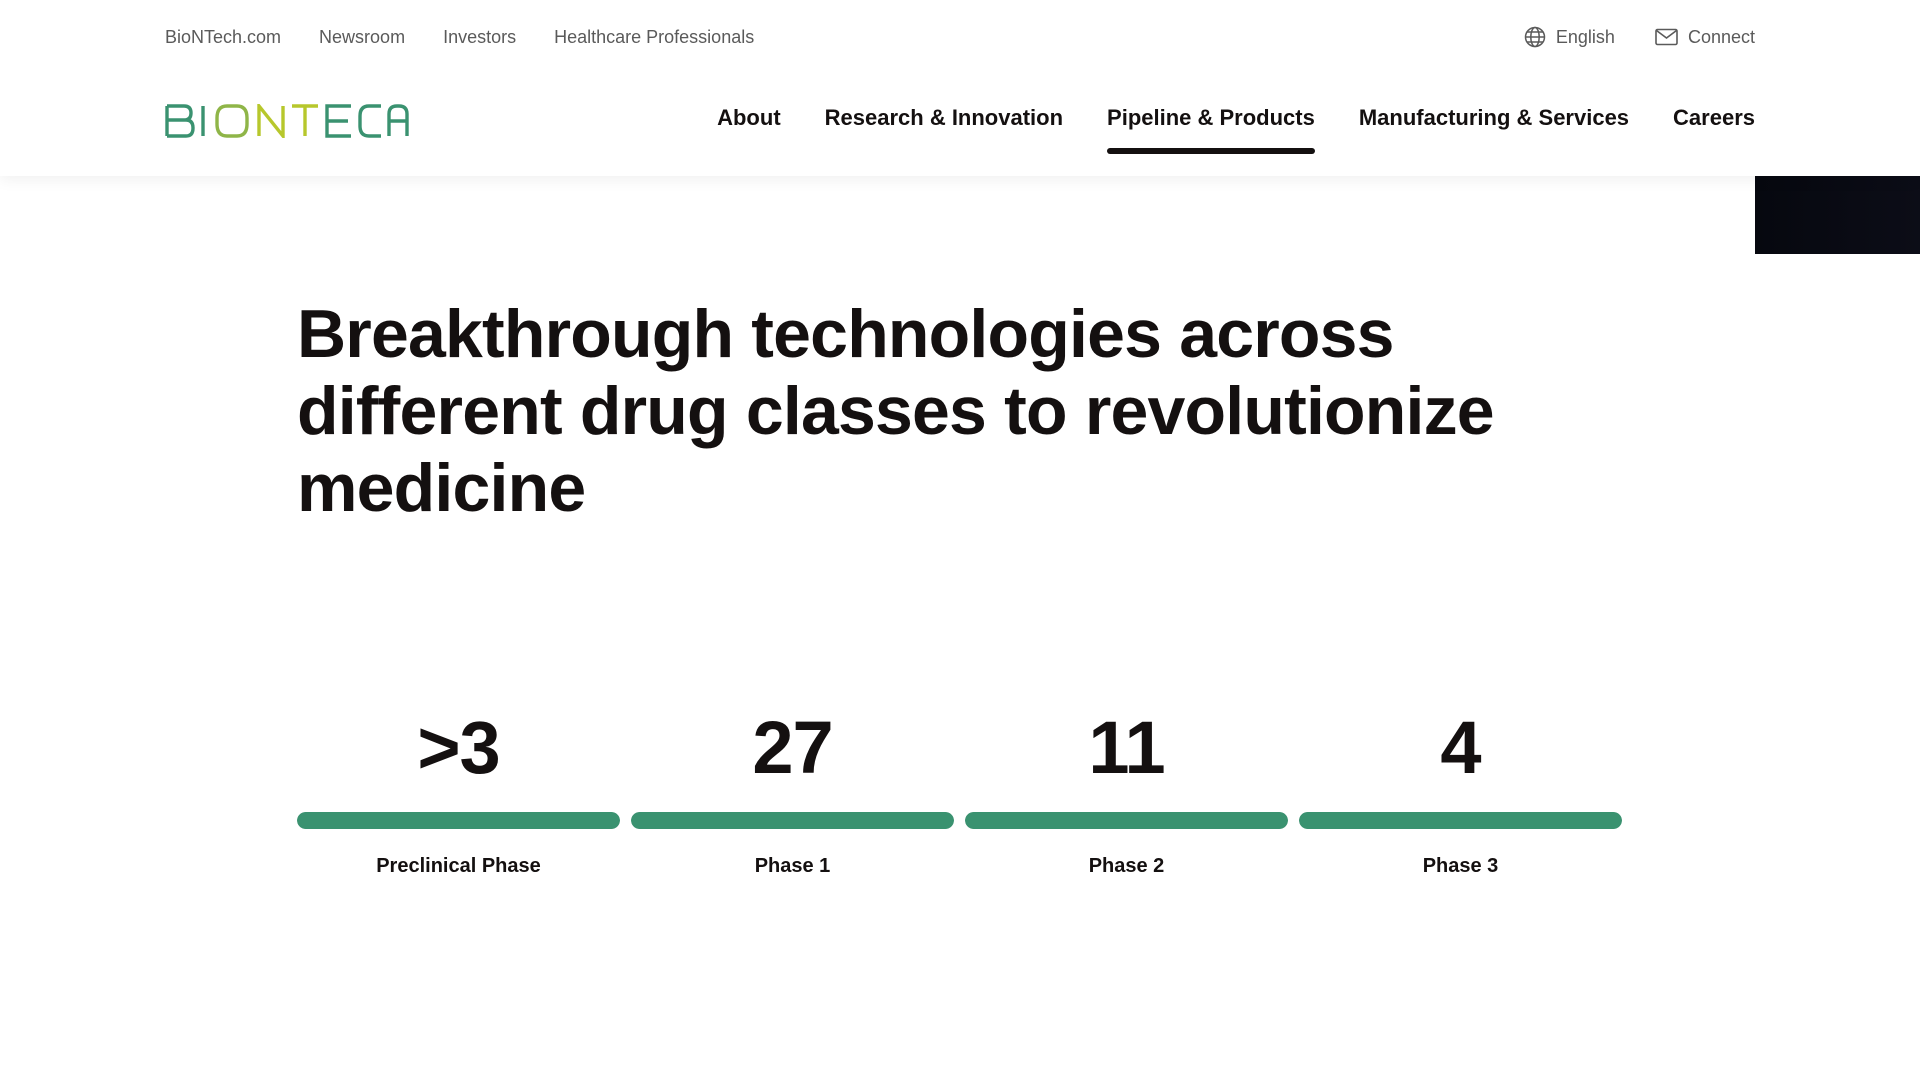  Describe the element at coordinates (1211, 126) in the screenshot. I see `nav-pipeline-products: Pipeline & Products` at that location.